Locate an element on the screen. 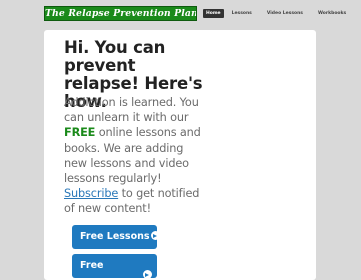 The height and width of the screenshot is (280, 361). free-books-button: Free is located at coordinates (114, 266).